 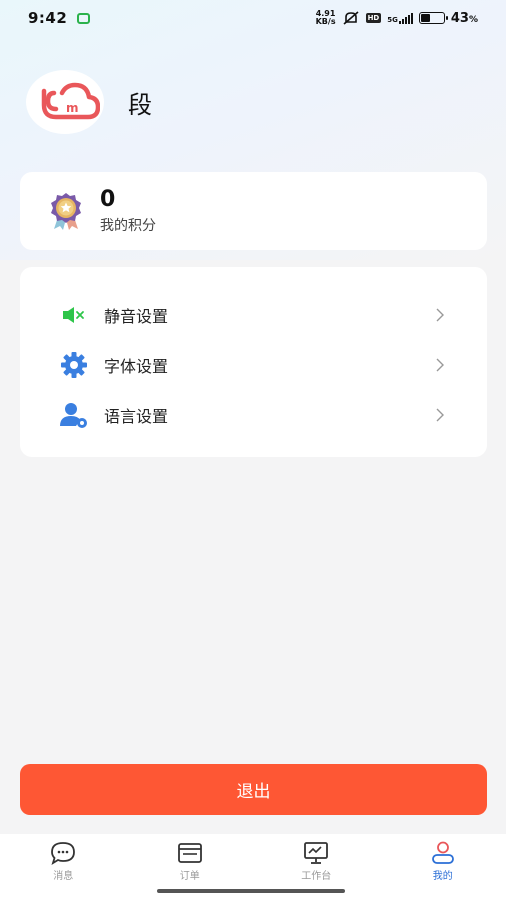 I want to click on hd-badge: HD, so click(x=373, y=18).